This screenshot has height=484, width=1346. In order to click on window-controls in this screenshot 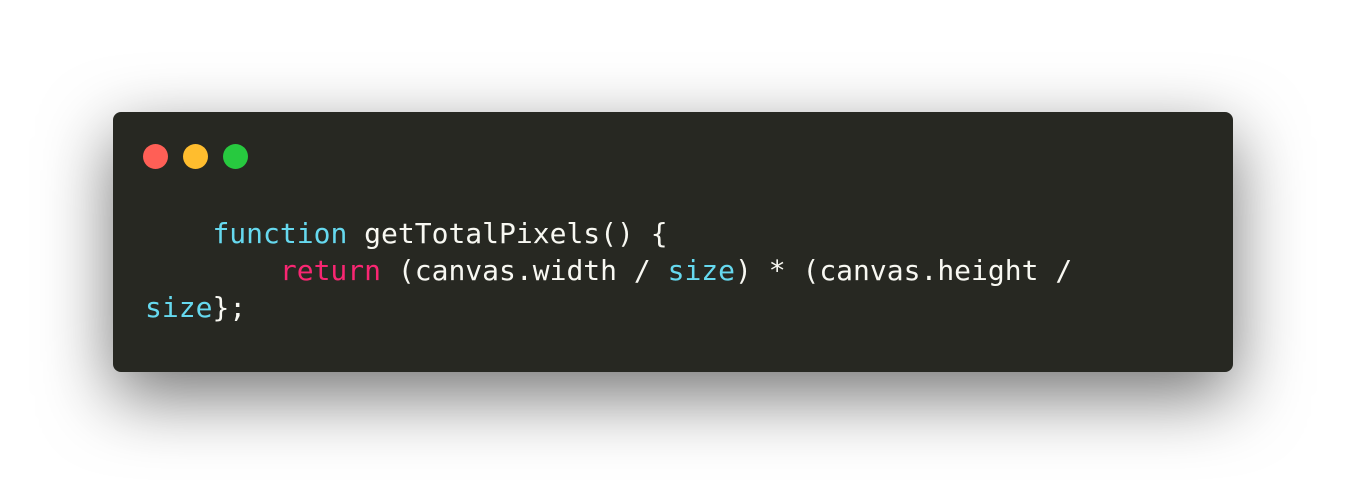, I will do `click(195, 156)`.